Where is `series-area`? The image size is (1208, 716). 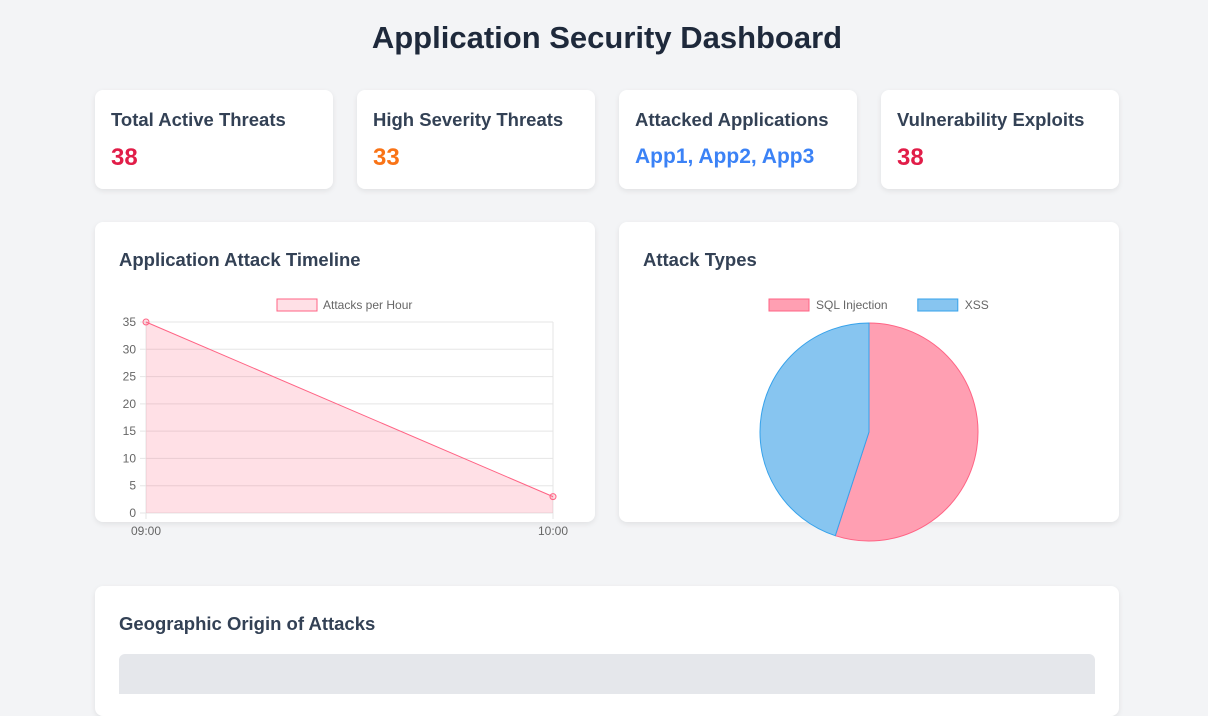 series-area is located at coordinates (349, 417).